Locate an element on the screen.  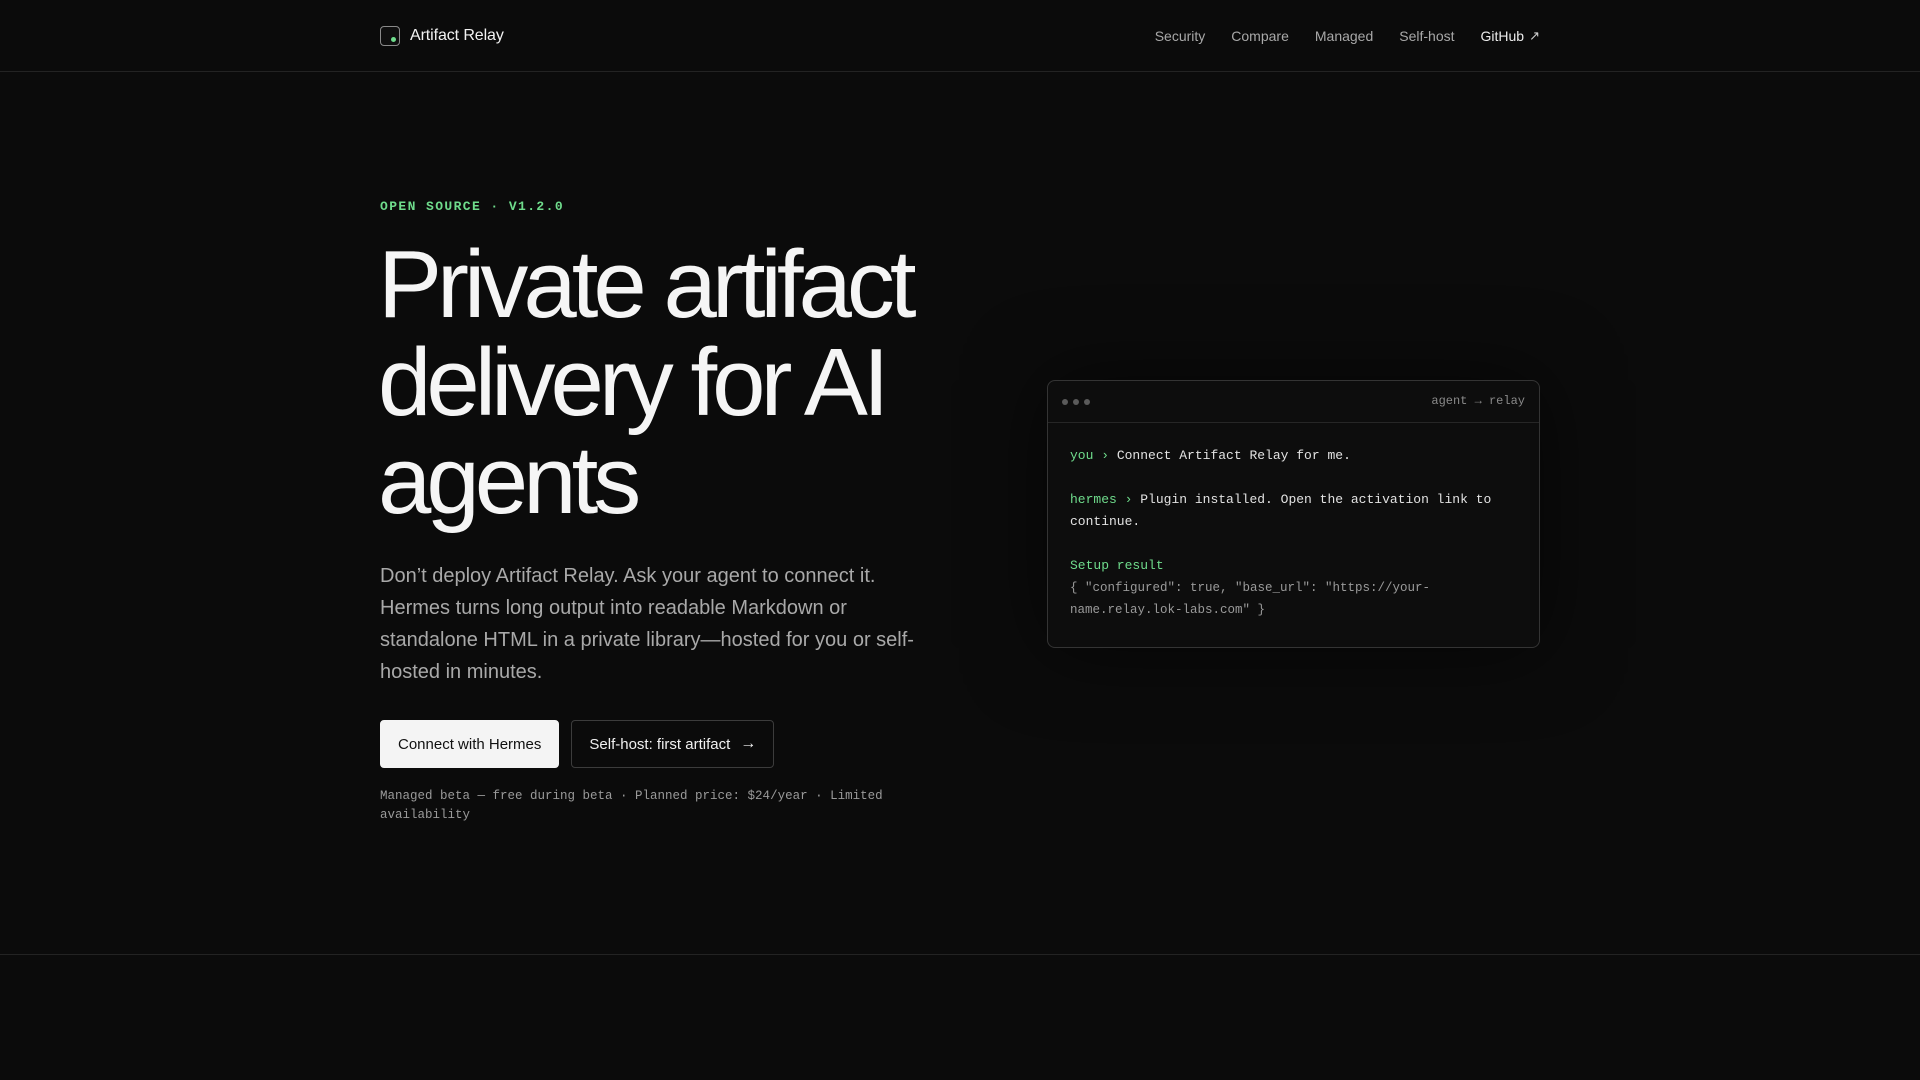
user-message: you › Connect Artifact Relay for me. is located at coordinates (1293, 456).